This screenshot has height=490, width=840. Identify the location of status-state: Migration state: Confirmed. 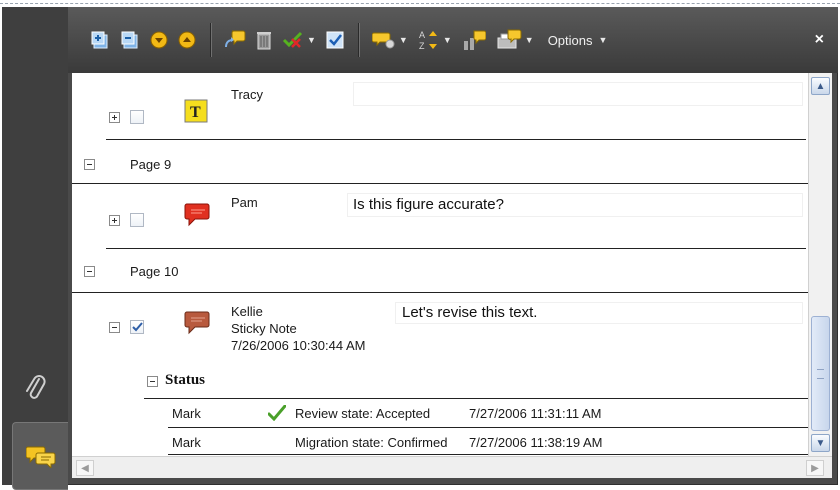
(371, 442).